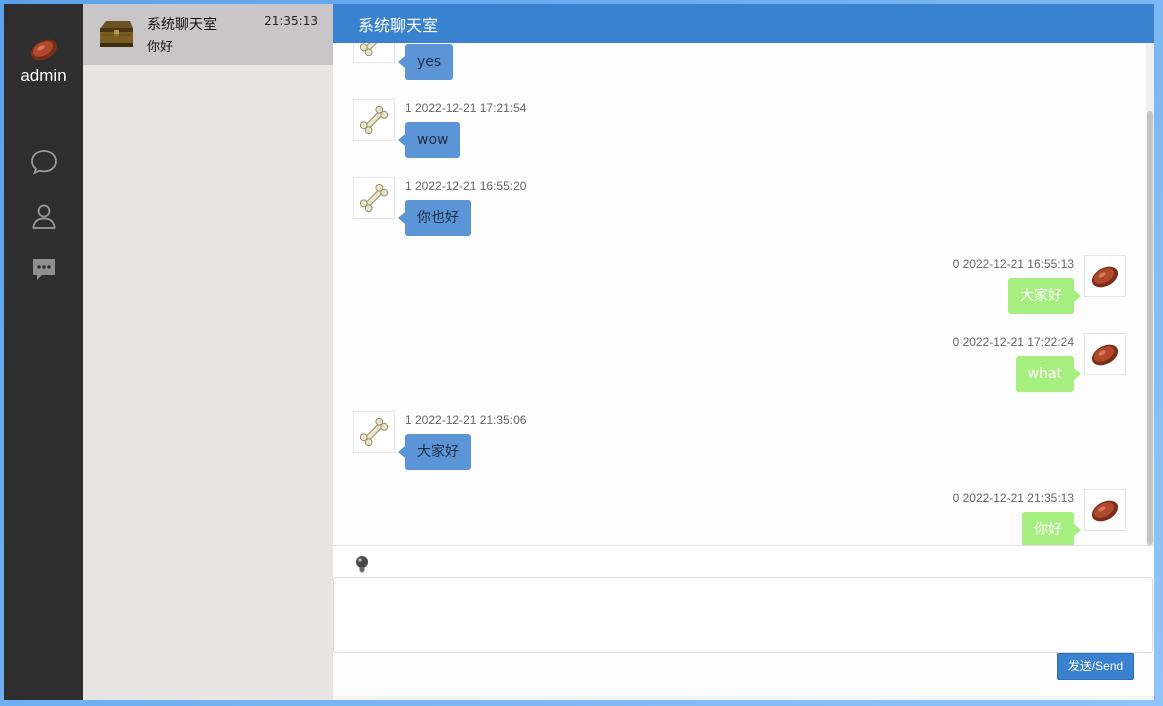  Describe the element at coordinates (1095, 666) in the screenshot. I see `send-button: 发送/Send` at that location.